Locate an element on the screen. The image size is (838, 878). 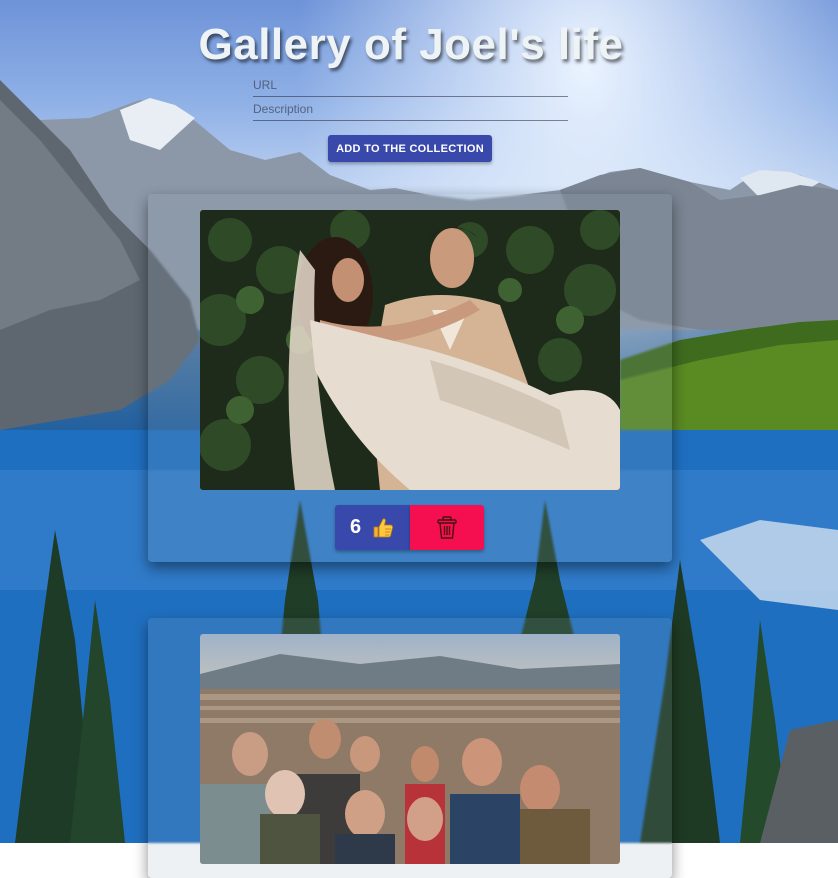
like-count: 6 is located at coordinates (355, 527).